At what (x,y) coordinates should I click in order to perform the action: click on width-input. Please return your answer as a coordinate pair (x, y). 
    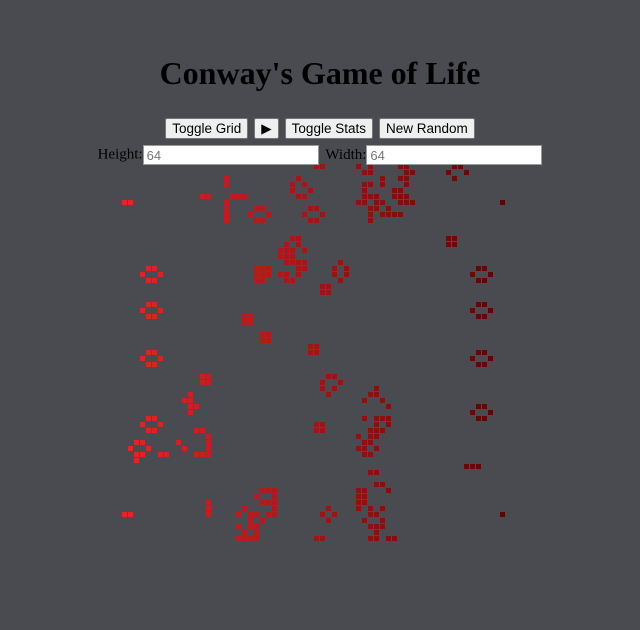
    Looking at the image, I should click on (454, 155).